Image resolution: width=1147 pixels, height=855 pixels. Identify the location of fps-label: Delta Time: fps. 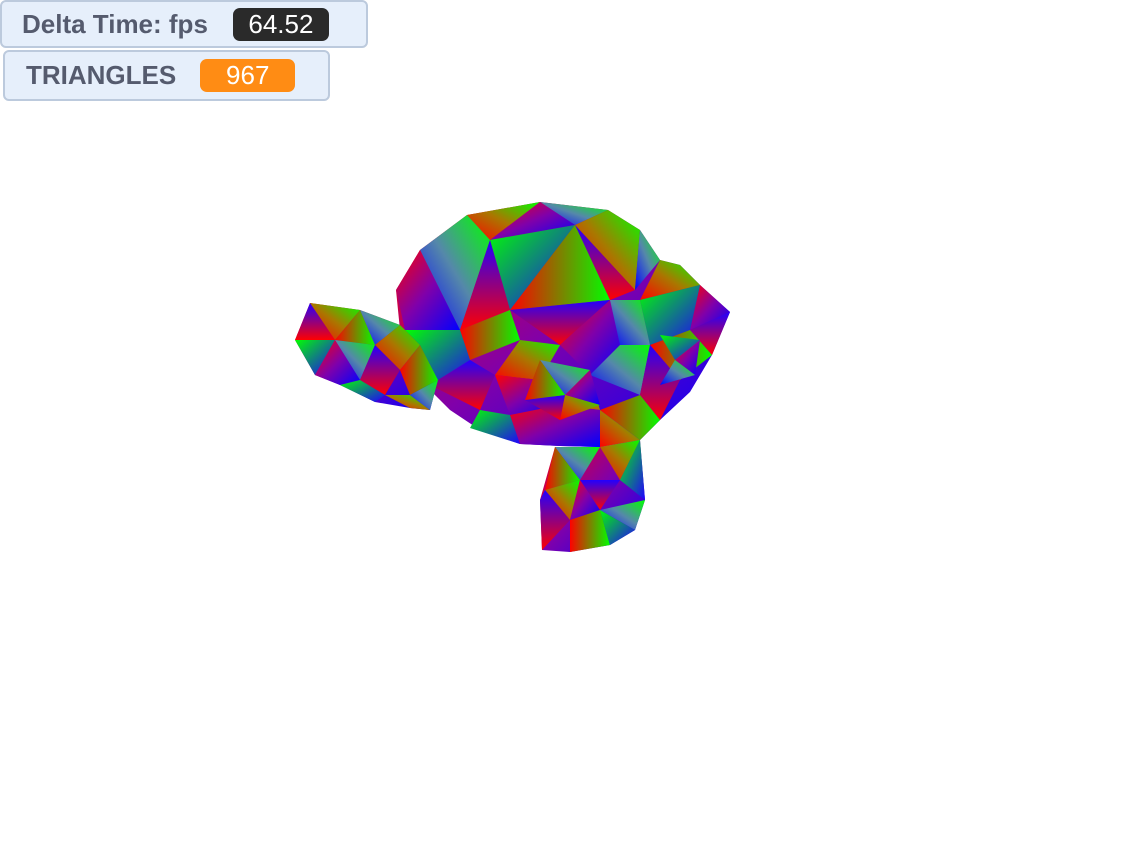
(115, 23).